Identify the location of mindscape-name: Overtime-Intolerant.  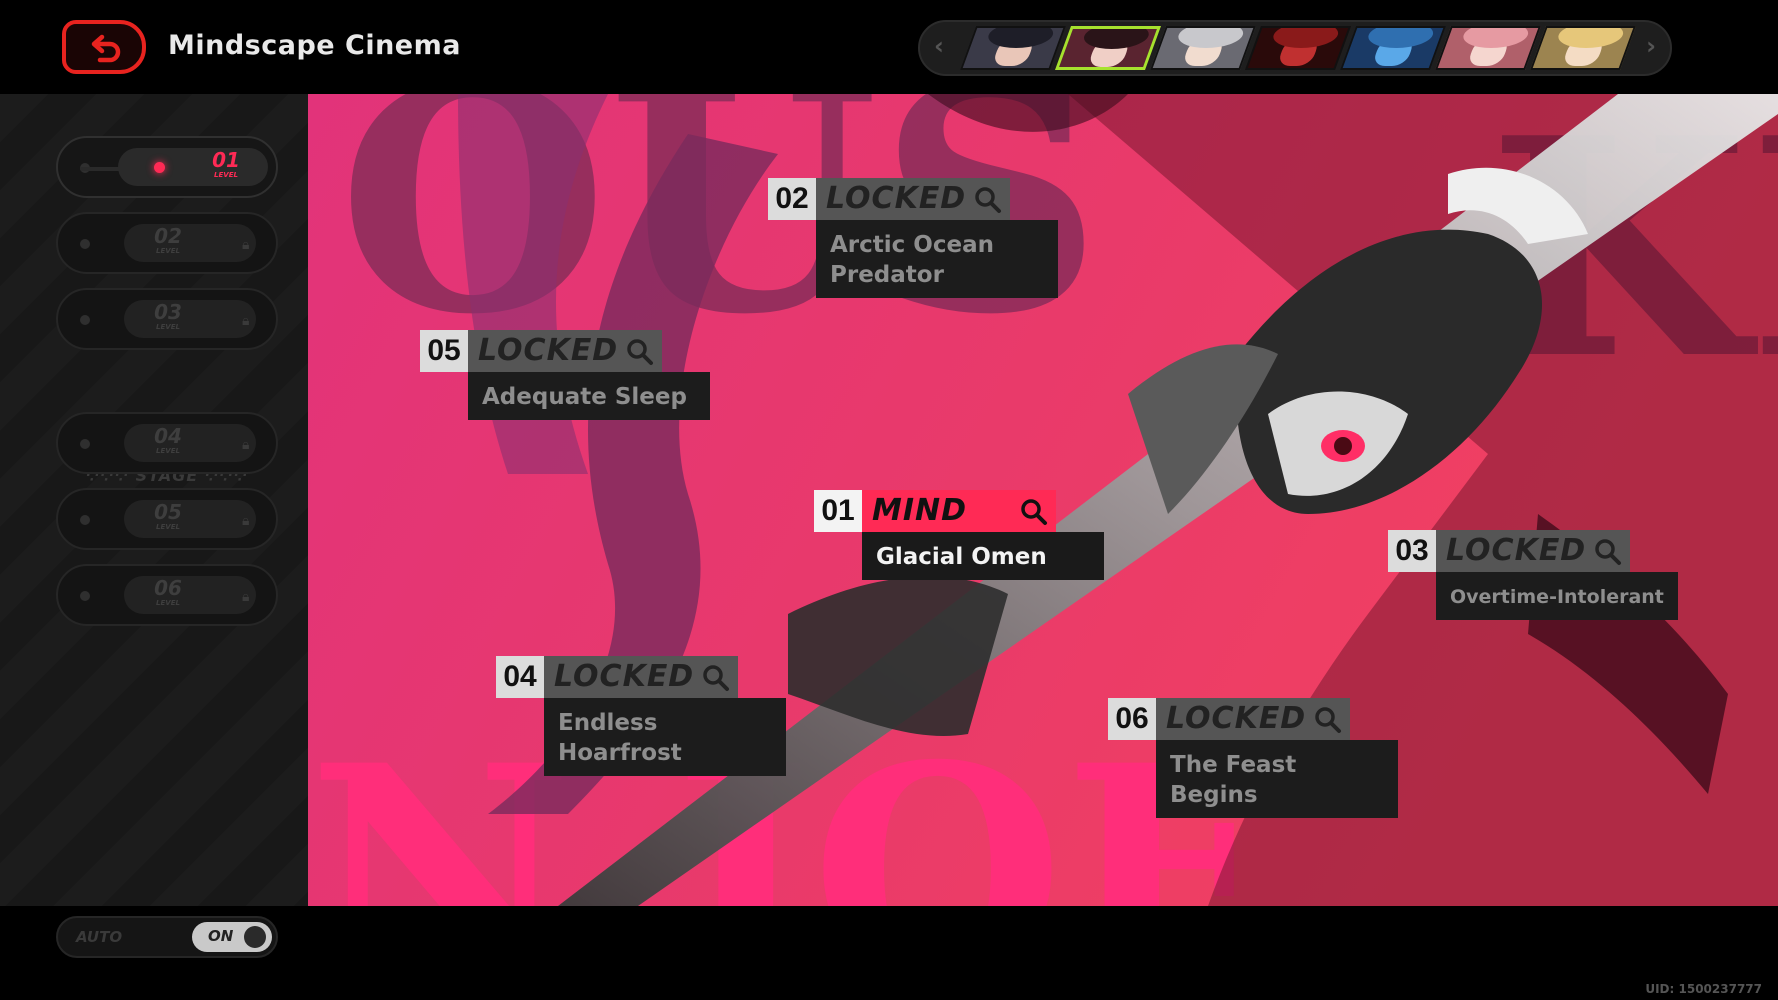
(1557, 597).